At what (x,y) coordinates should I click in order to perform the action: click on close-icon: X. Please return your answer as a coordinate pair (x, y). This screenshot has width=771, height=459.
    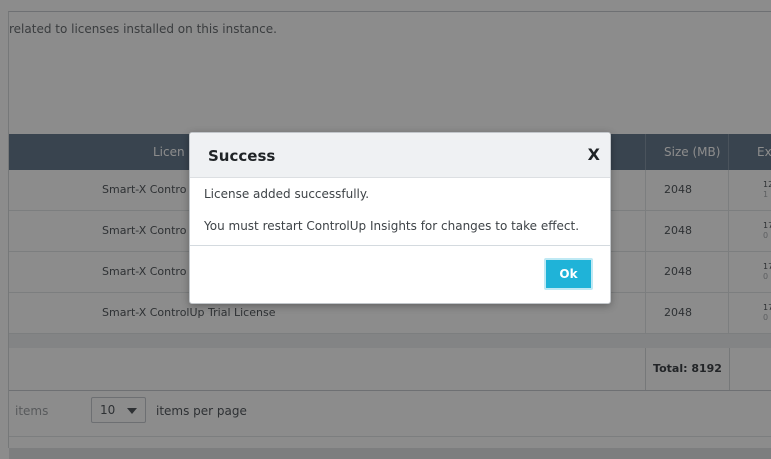
    Looking at the image, I should click on (594, 154).